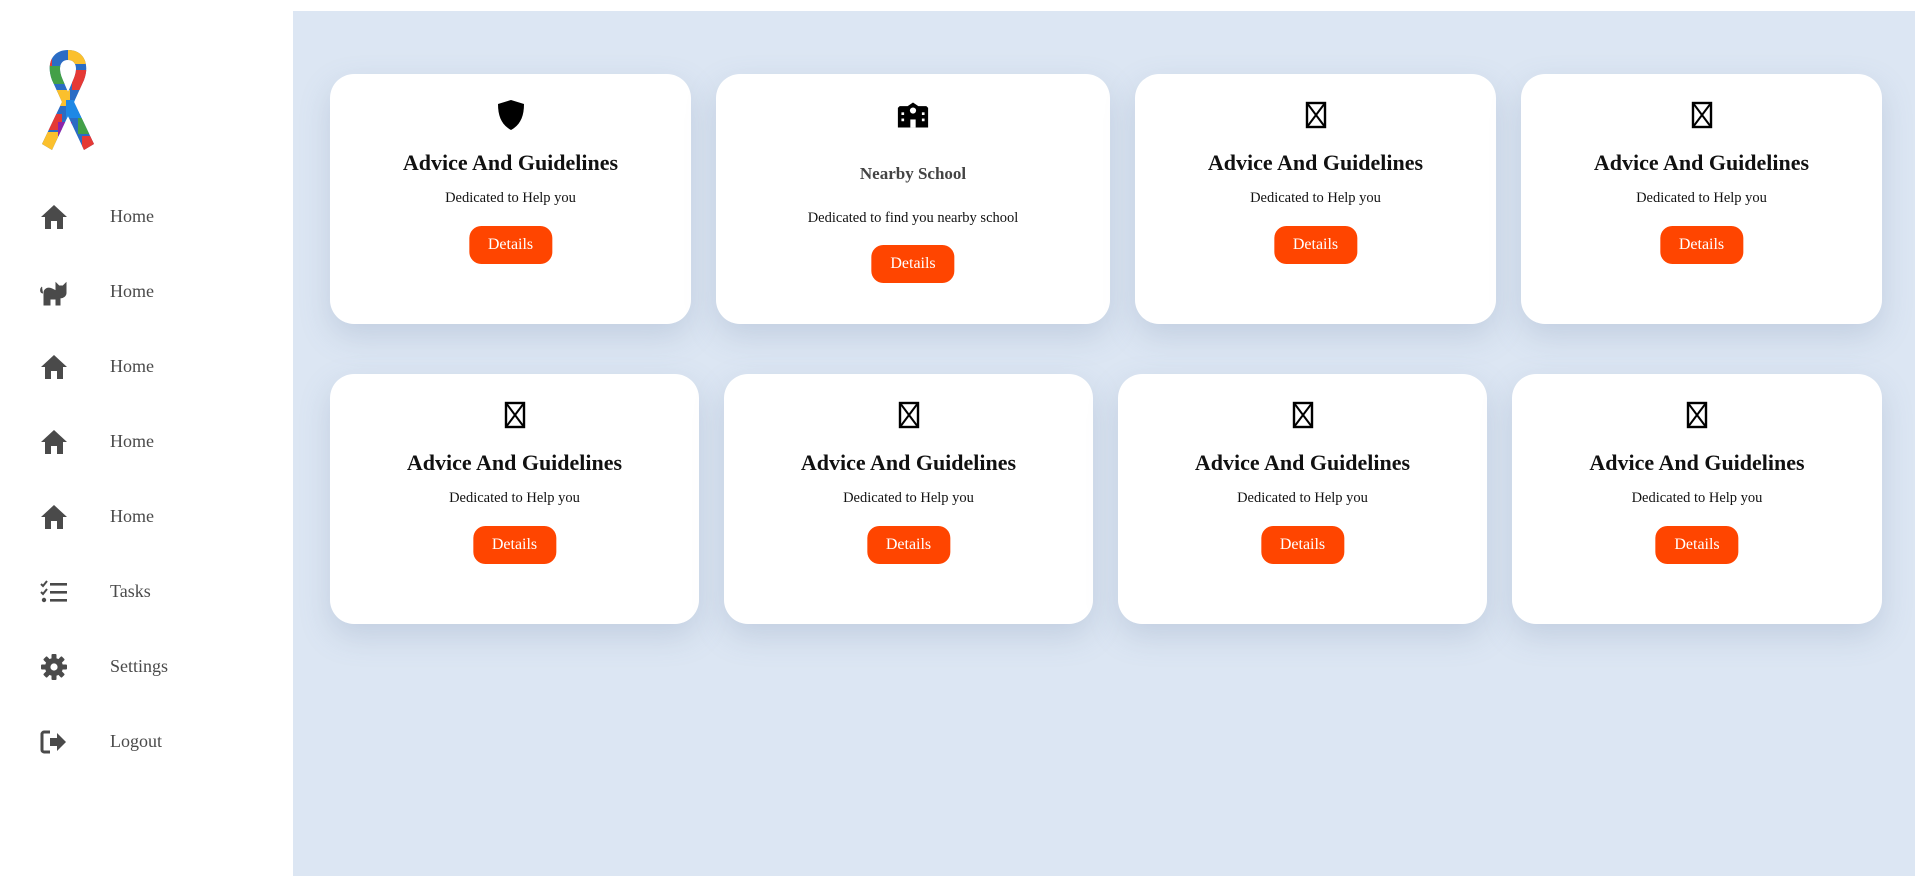 This screenshot has height=876, width=1915. I want to click on sidebar-item-home-4: Home, so click(146, 441).